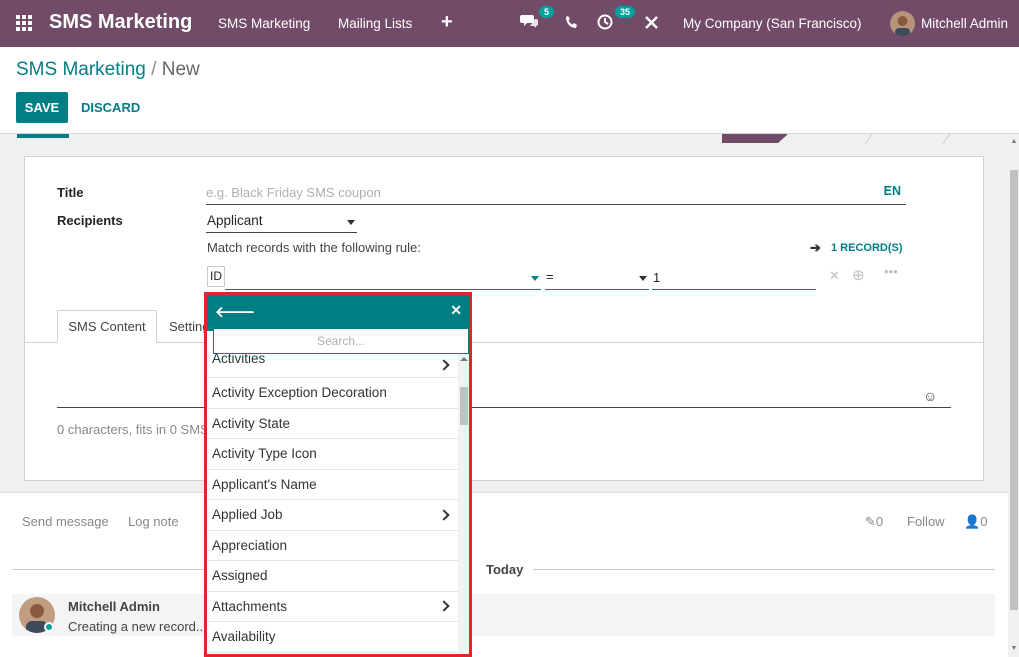 This screenshot has height=657, width=1019. I want to click on field-item-label: Activity Exception Decoration, so click(299, 392).